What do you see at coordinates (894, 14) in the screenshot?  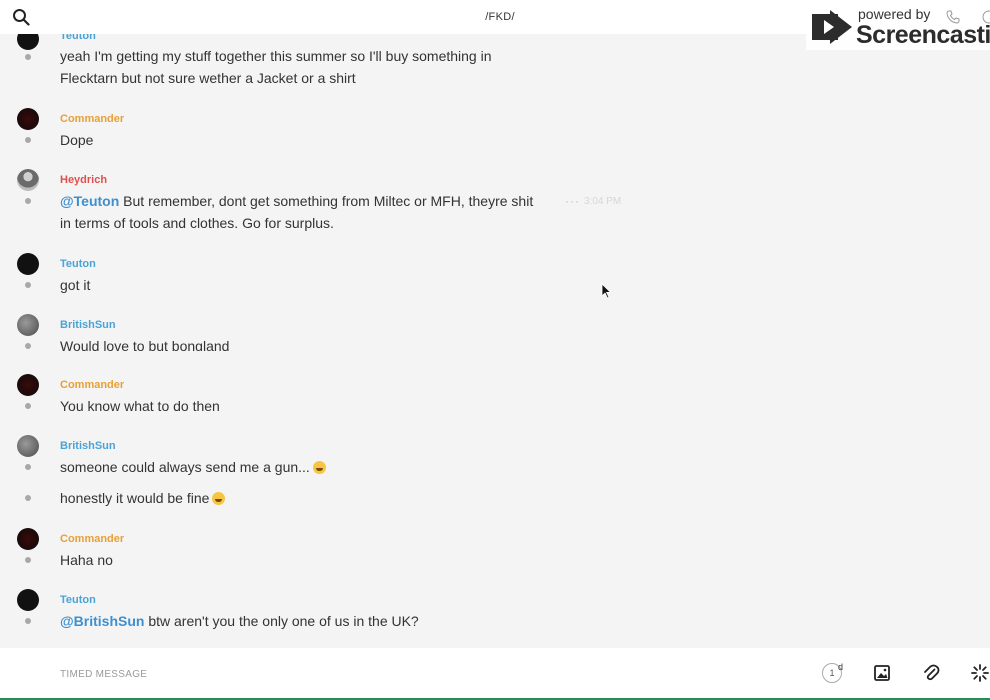 I see `watermark-powered-by: powered by` at bounding box center [894, 14].